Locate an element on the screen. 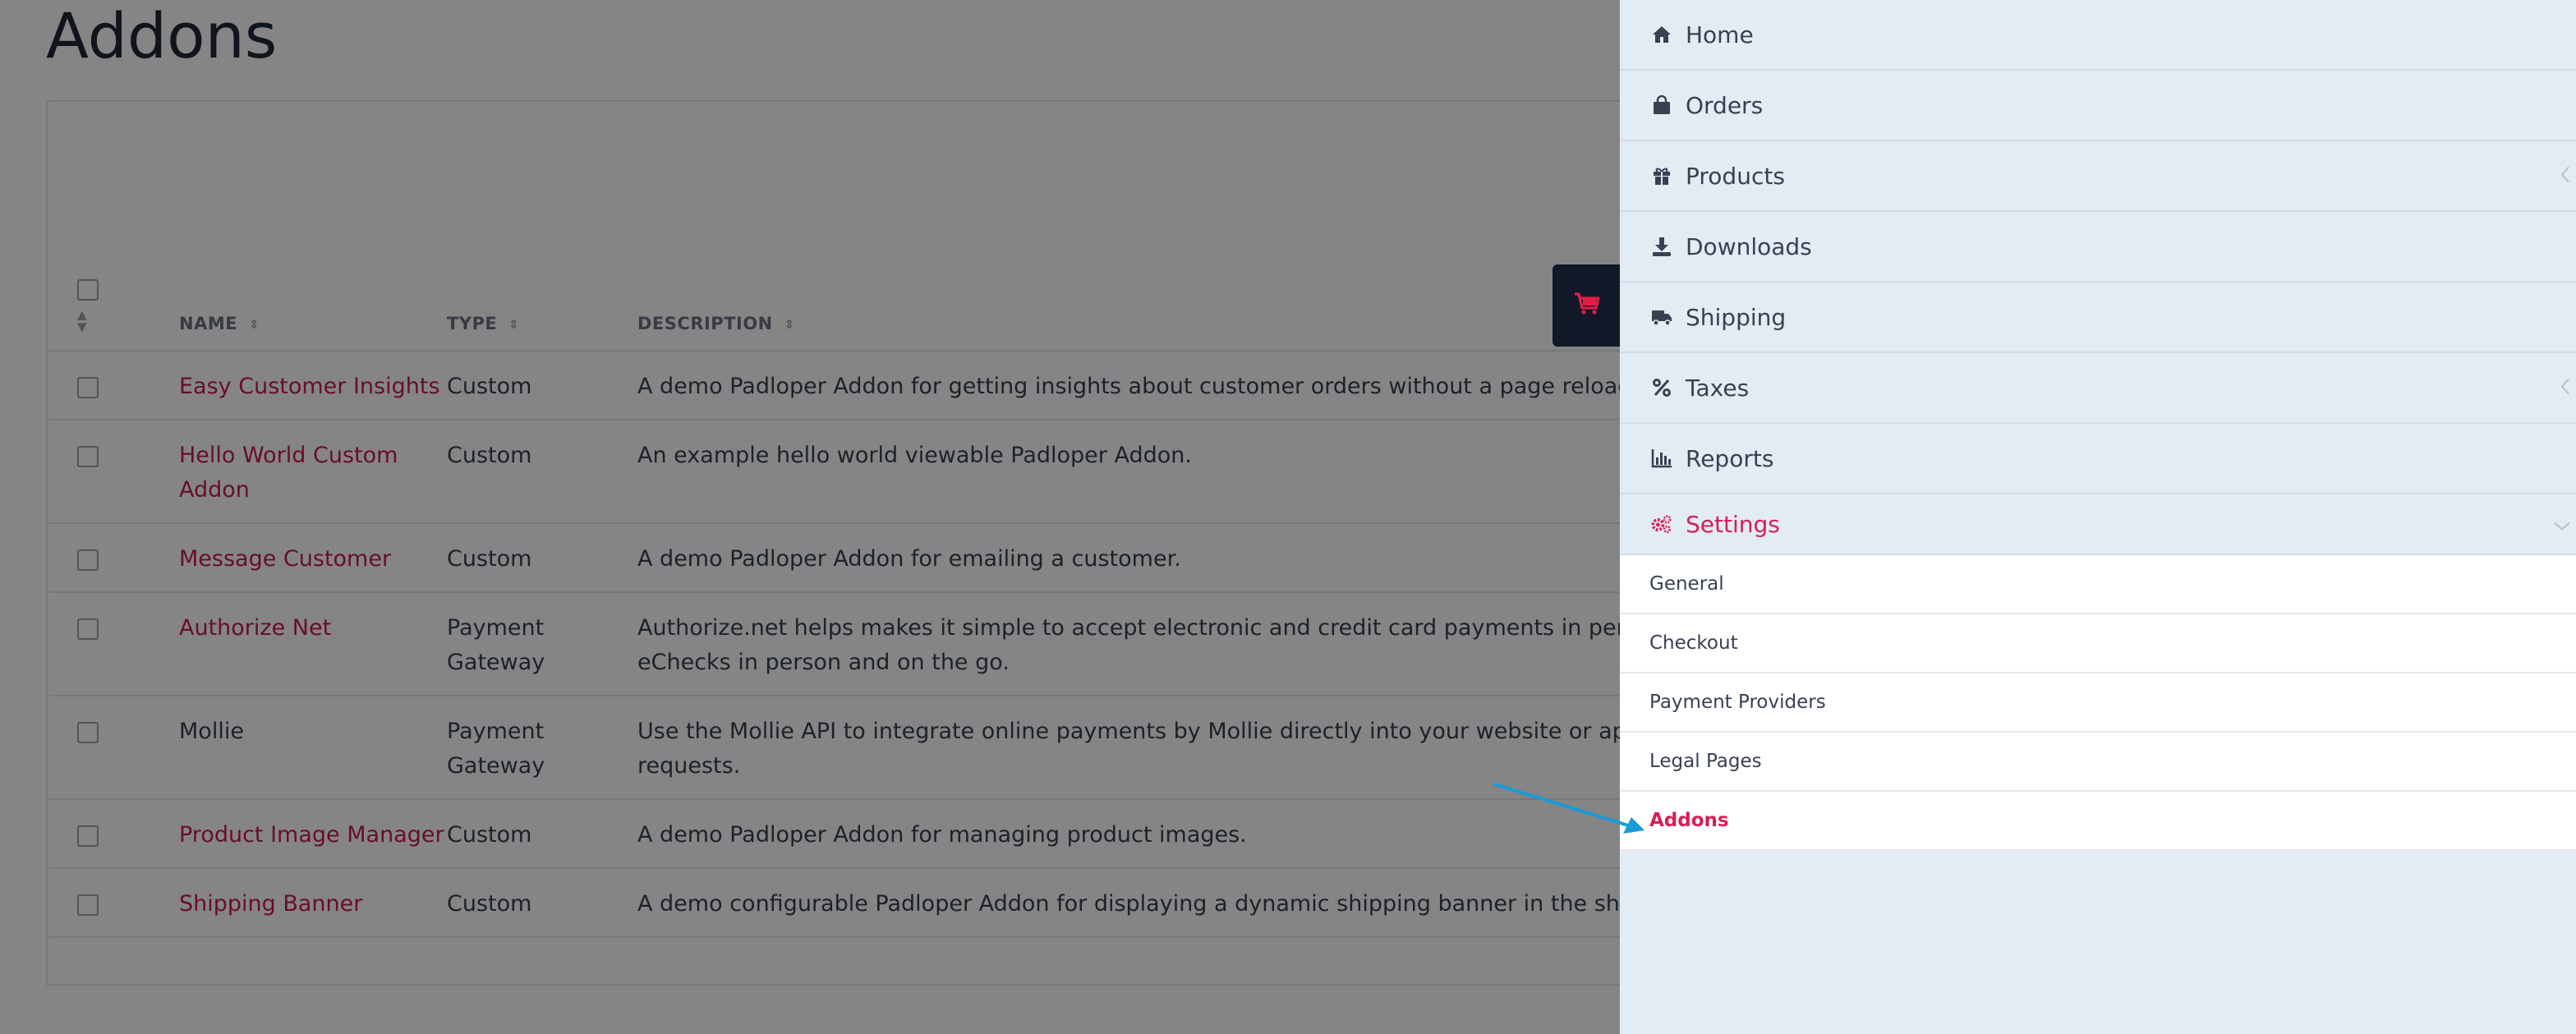 Image resolution: width=2576 pixels, height=1034 pixels. sidebar-item-label: Orders is located at coordinates (1725, 105).